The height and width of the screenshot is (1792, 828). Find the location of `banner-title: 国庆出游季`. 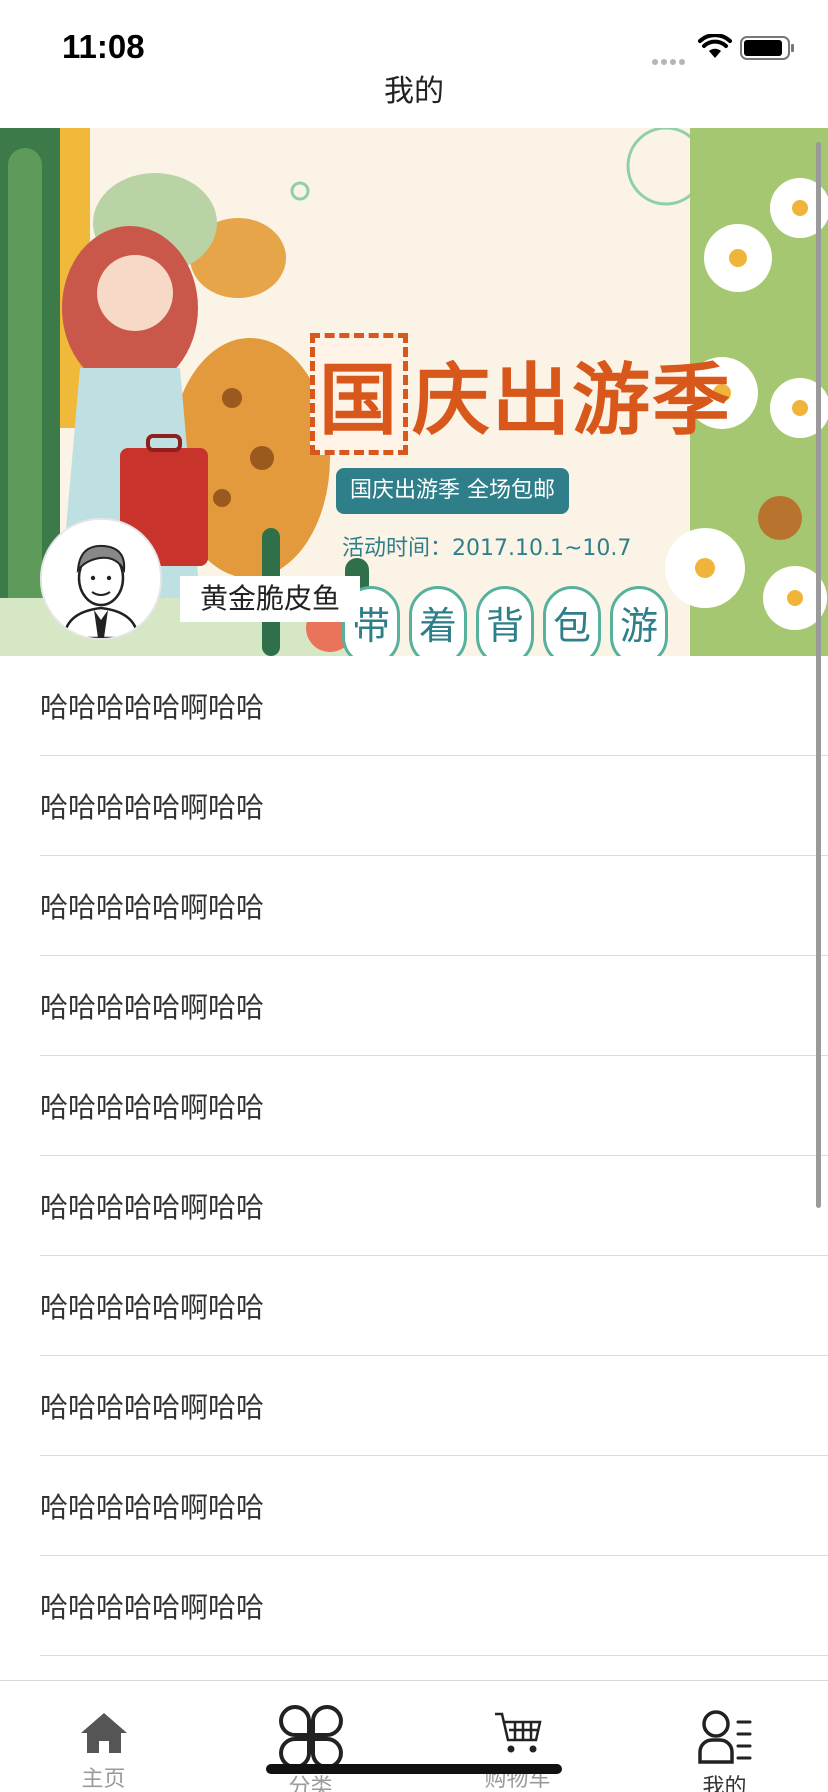

banner-title: 国庆出游季 is located at coordinates (521, 394).